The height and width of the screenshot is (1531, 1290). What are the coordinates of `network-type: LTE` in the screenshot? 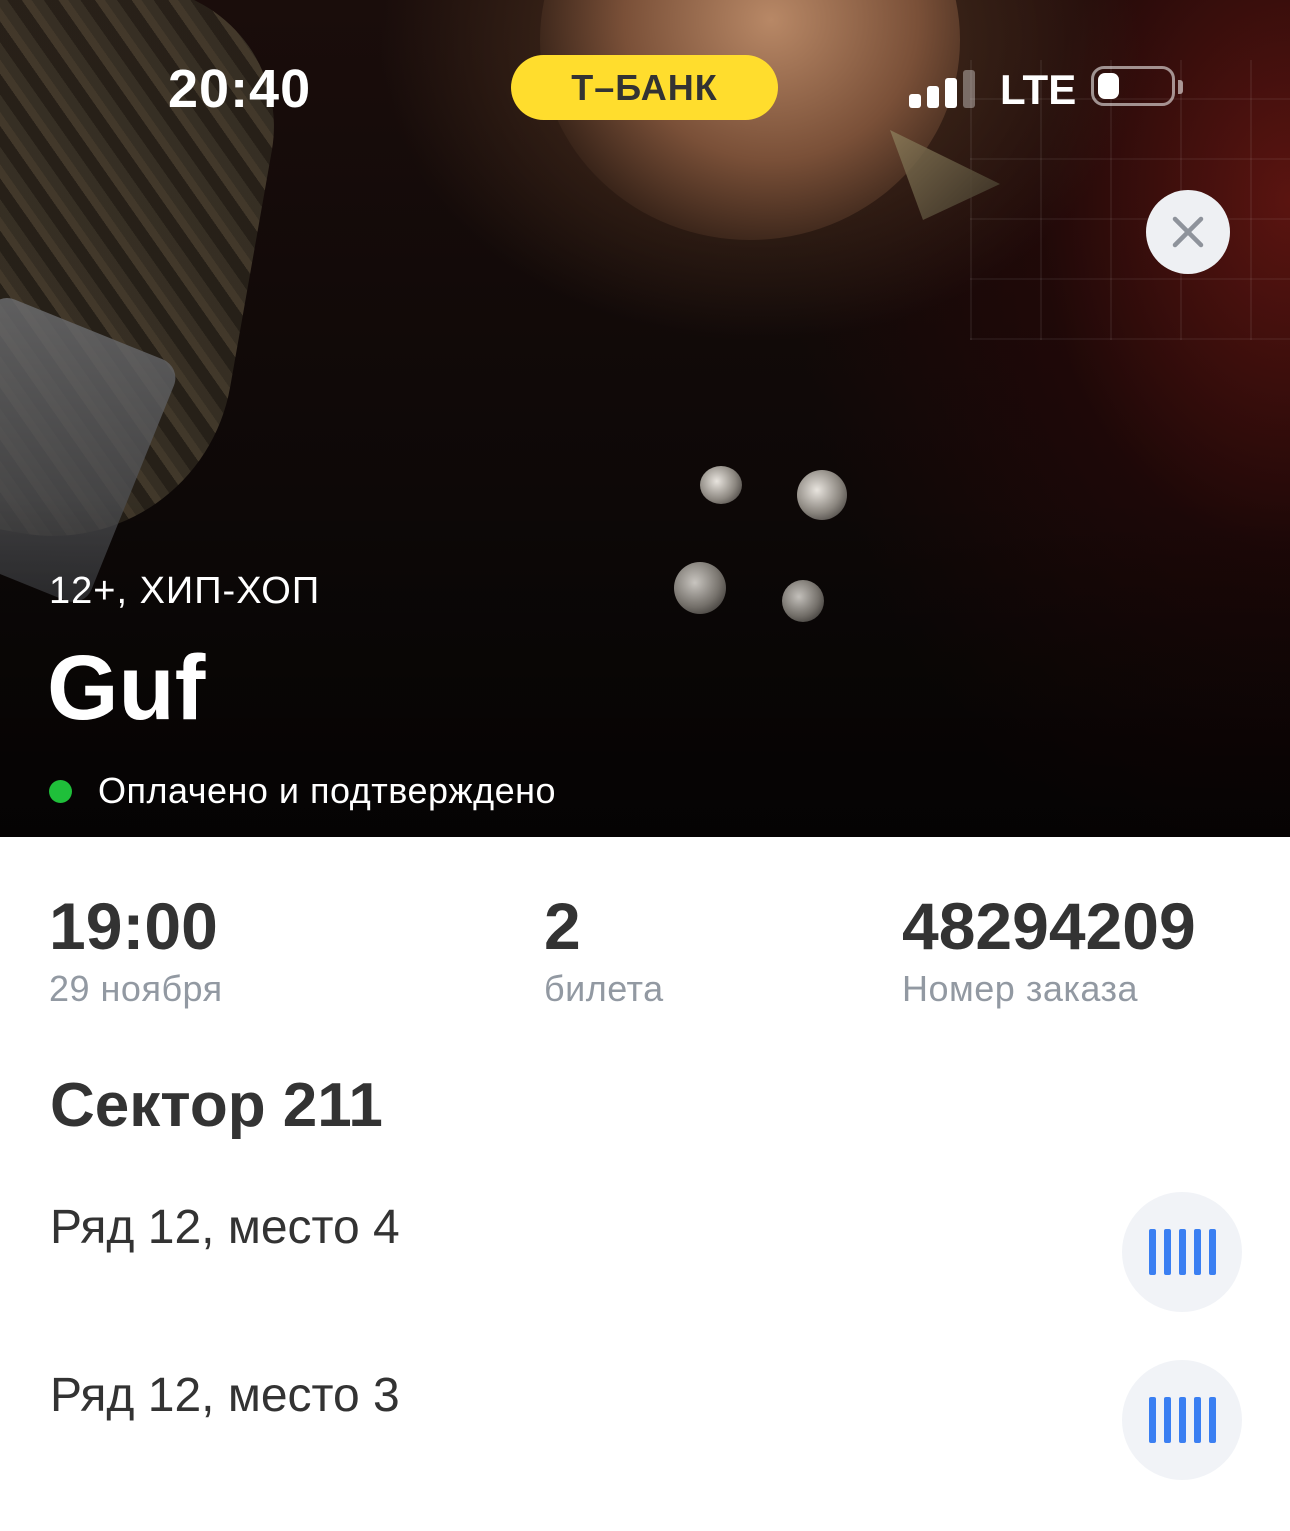 It's located at (1038, 89).